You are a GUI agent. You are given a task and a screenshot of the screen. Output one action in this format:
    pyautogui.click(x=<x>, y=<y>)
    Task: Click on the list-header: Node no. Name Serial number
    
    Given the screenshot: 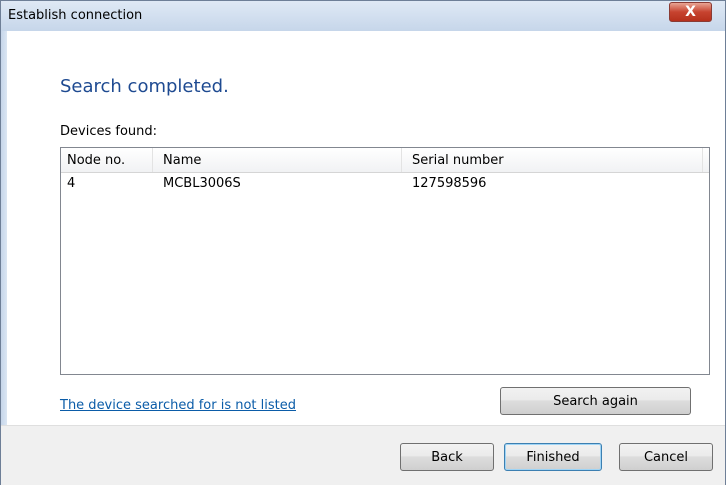 What is the action you would take?
    pyautogui.click(x=385, y=160)
    